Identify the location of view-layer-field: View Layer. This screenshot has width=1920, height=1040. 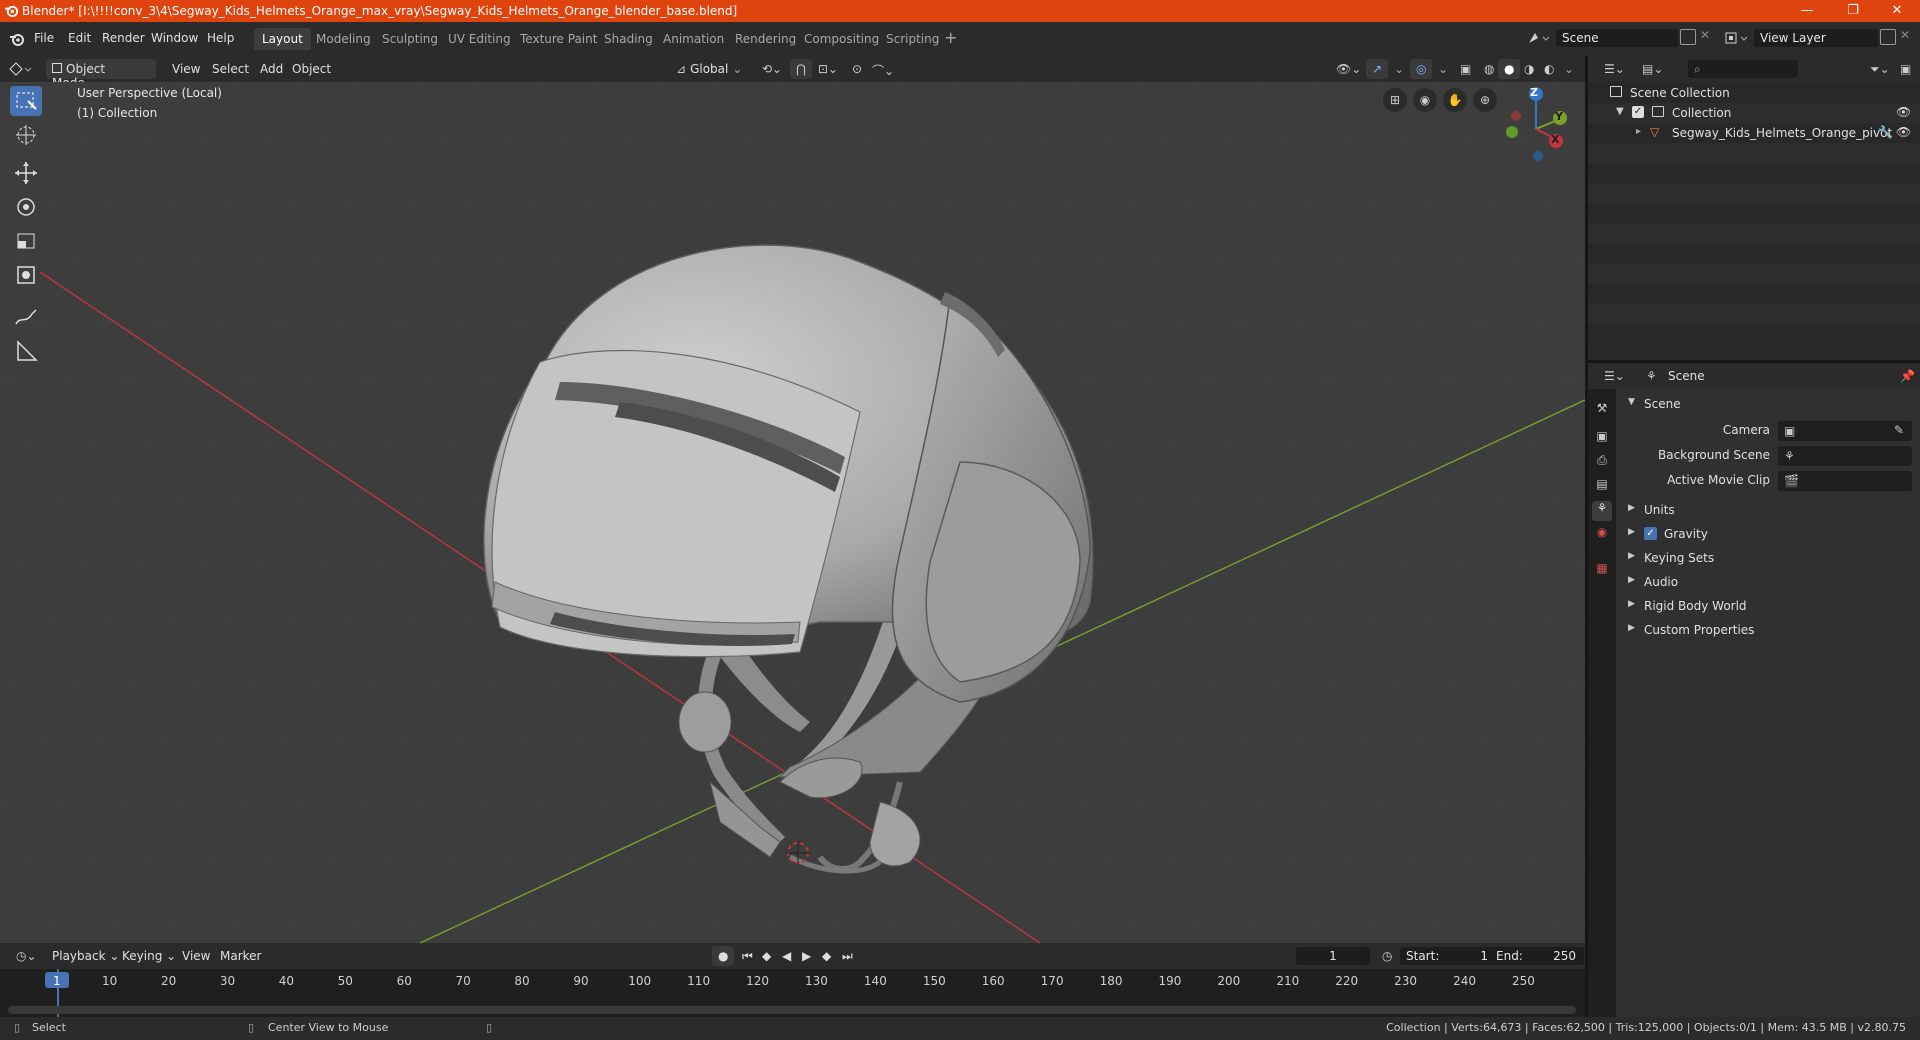
(1816, 38).